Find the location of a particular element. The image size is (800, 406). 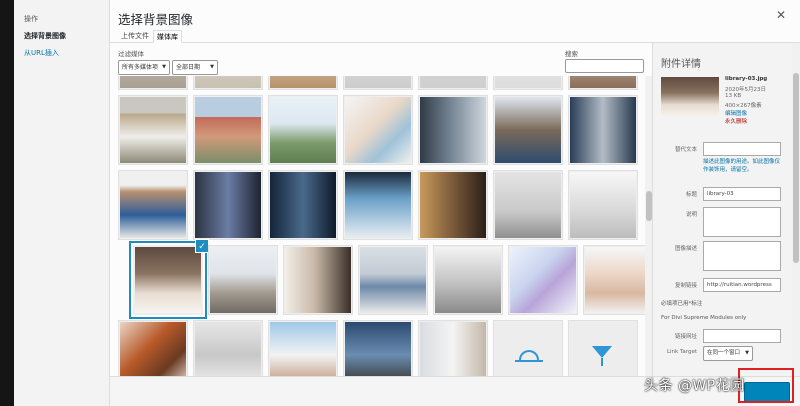

details-size: 13 KB is located at coordinates (733, 96).